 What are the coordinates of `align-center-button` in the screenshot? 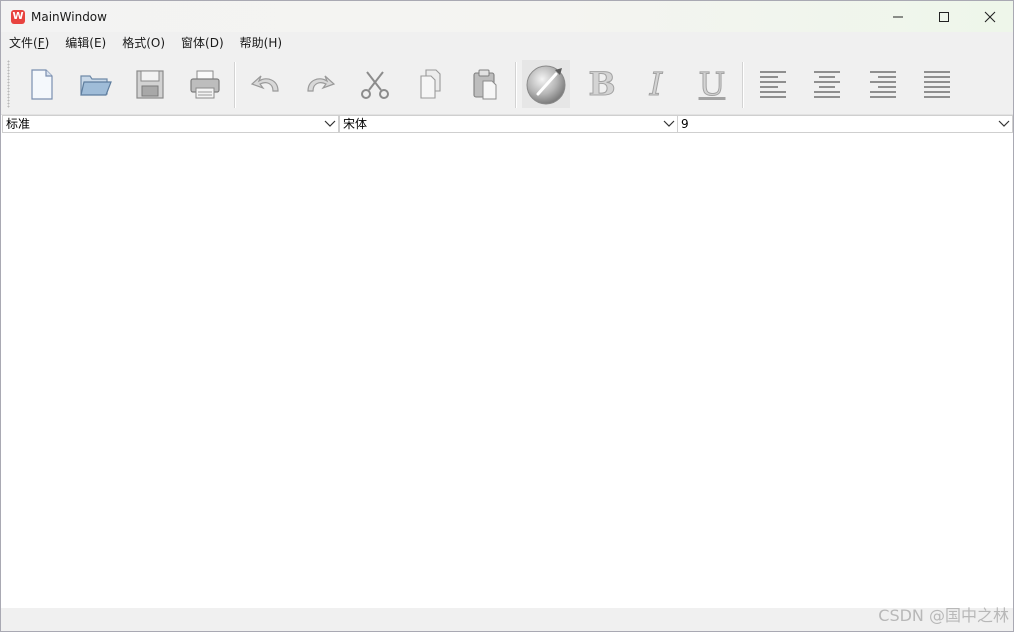 It's located at (827, 84).